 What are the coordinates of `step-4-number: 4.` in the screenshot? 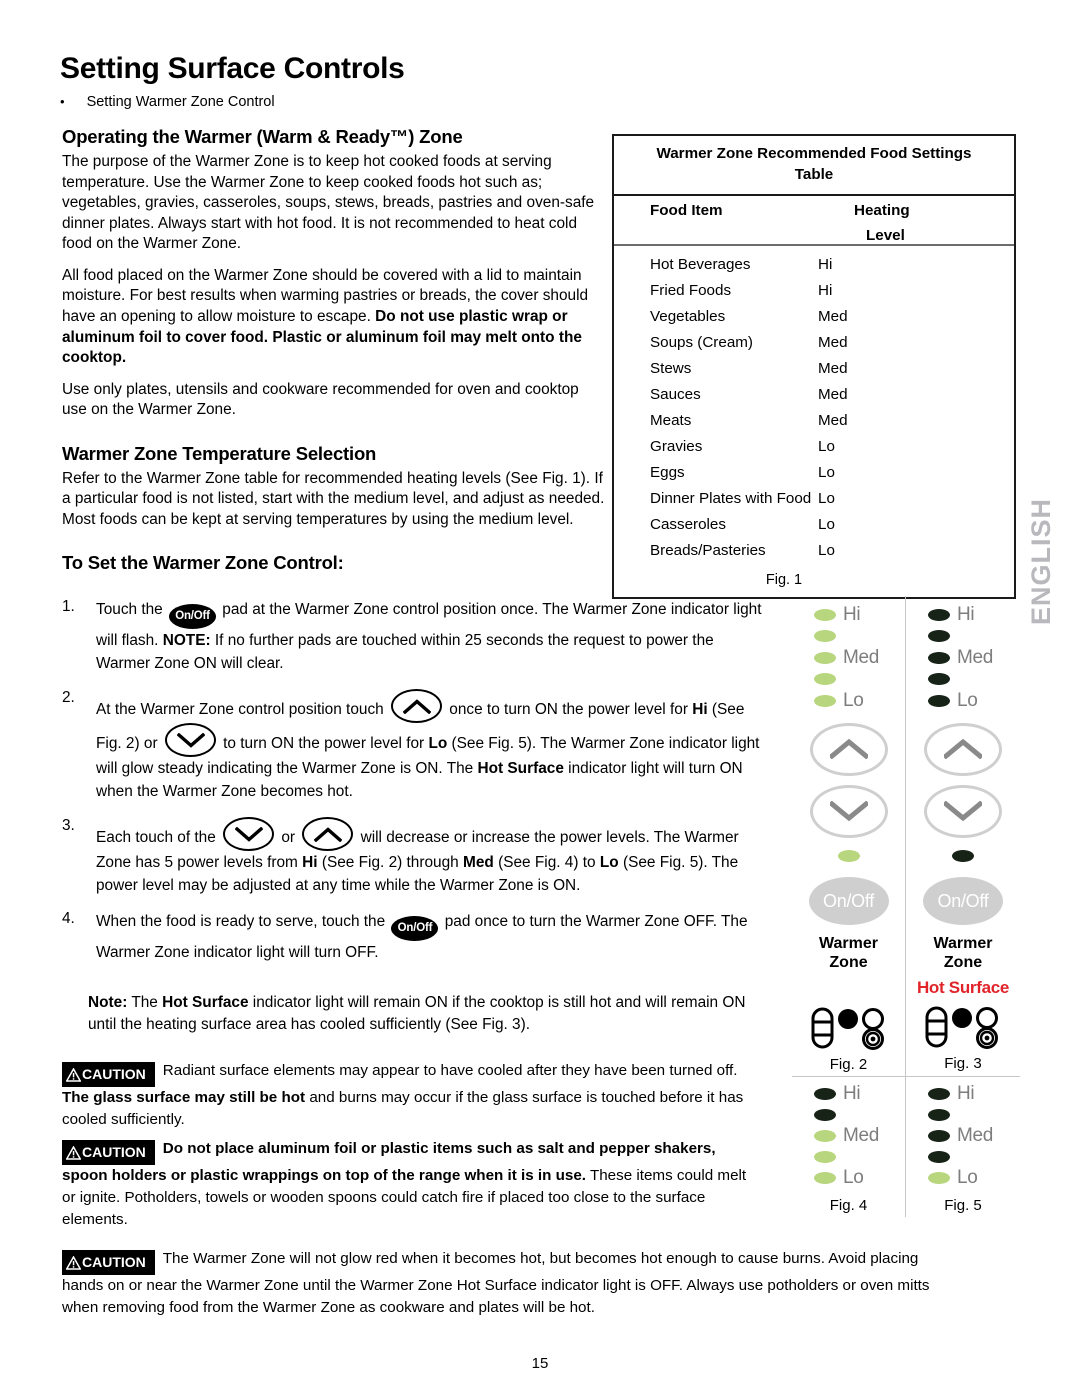 It's located at (68, 919).